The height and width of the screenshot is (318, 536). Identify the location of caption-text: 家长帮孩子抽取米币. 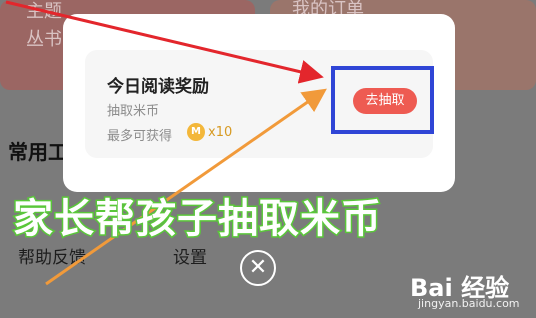
(197, 219).